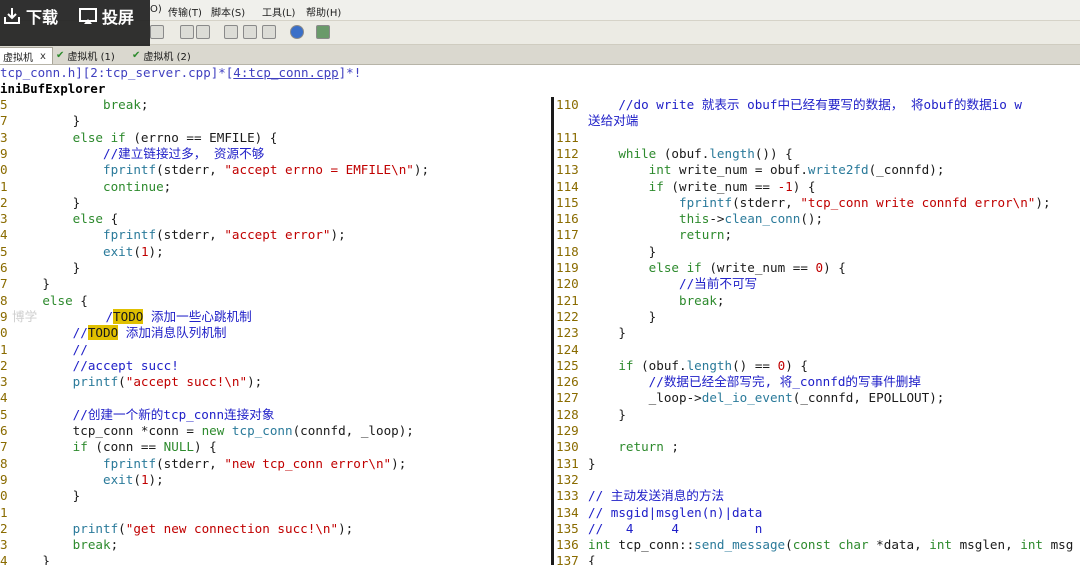 Image resolution: width=1080 pixels, height=565 pixels. Describe the element at coordinates (106, 16) in the screenshot. I see `cast-button: 投屏` at that location.